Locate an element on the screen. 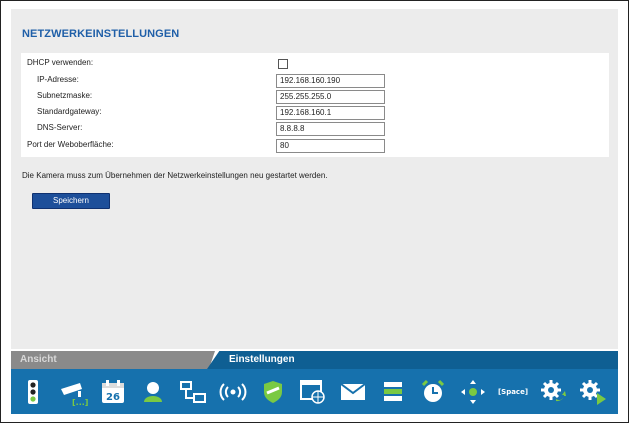  space-label: [Space] is located at coordinates (513, 391).